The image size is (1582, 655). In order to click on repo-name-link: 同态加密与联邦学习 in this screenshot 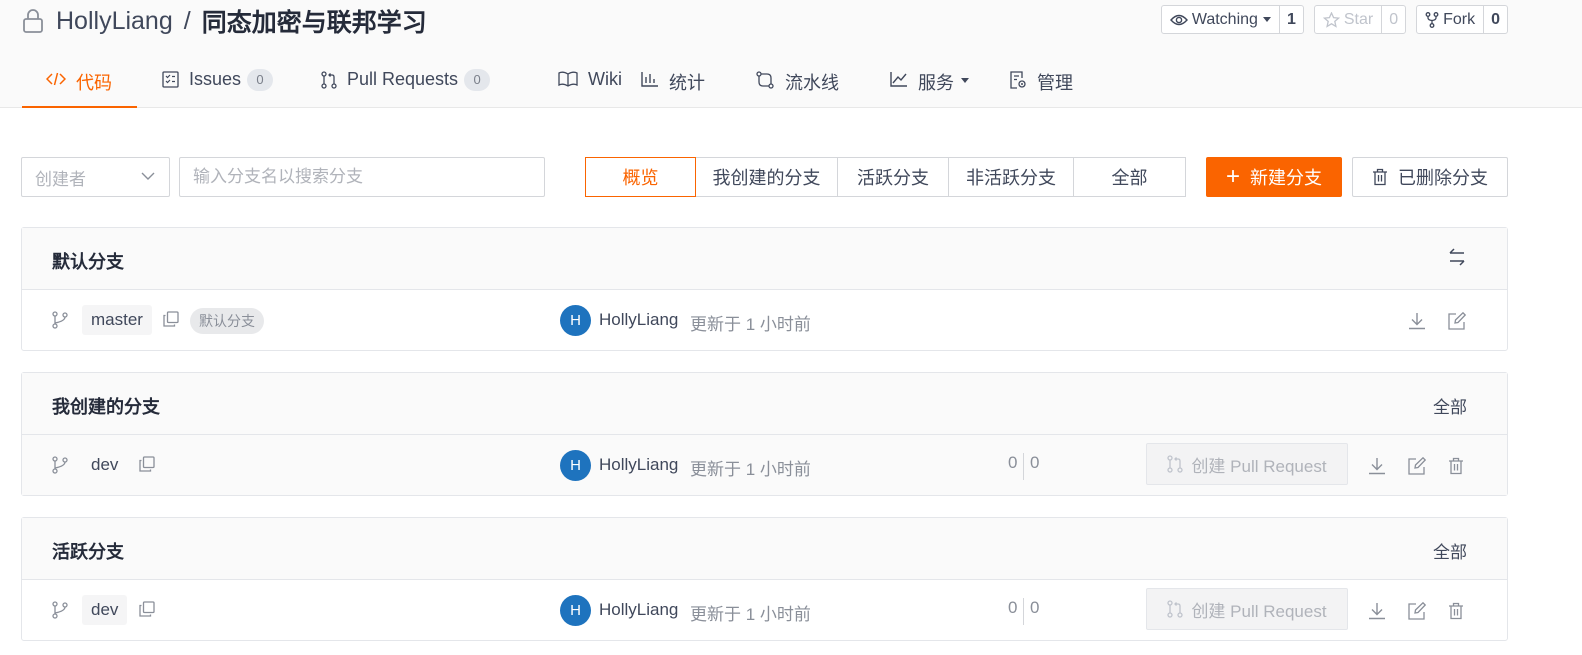, I will do `click(314, 21)`.